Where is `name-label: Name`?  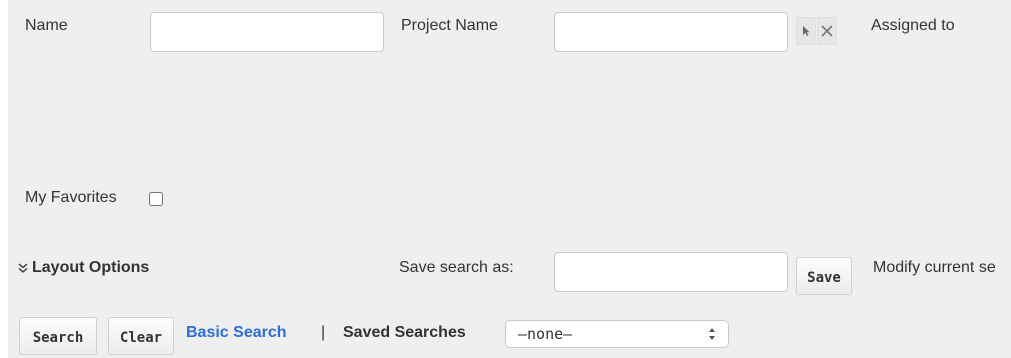
name-label: Name is located at coordinates (46, 25).